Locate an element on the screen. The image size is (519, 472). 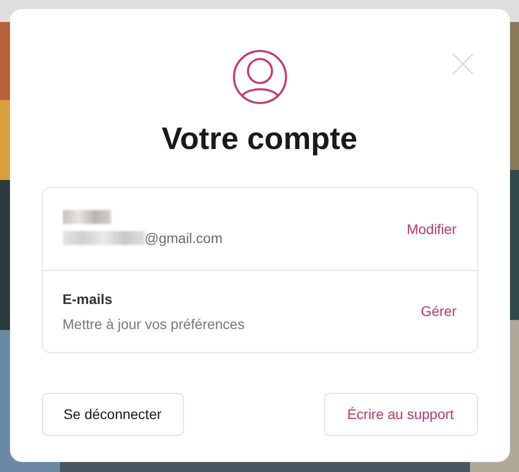
email-text: @gmail.com is located at coordinates (183, 238).